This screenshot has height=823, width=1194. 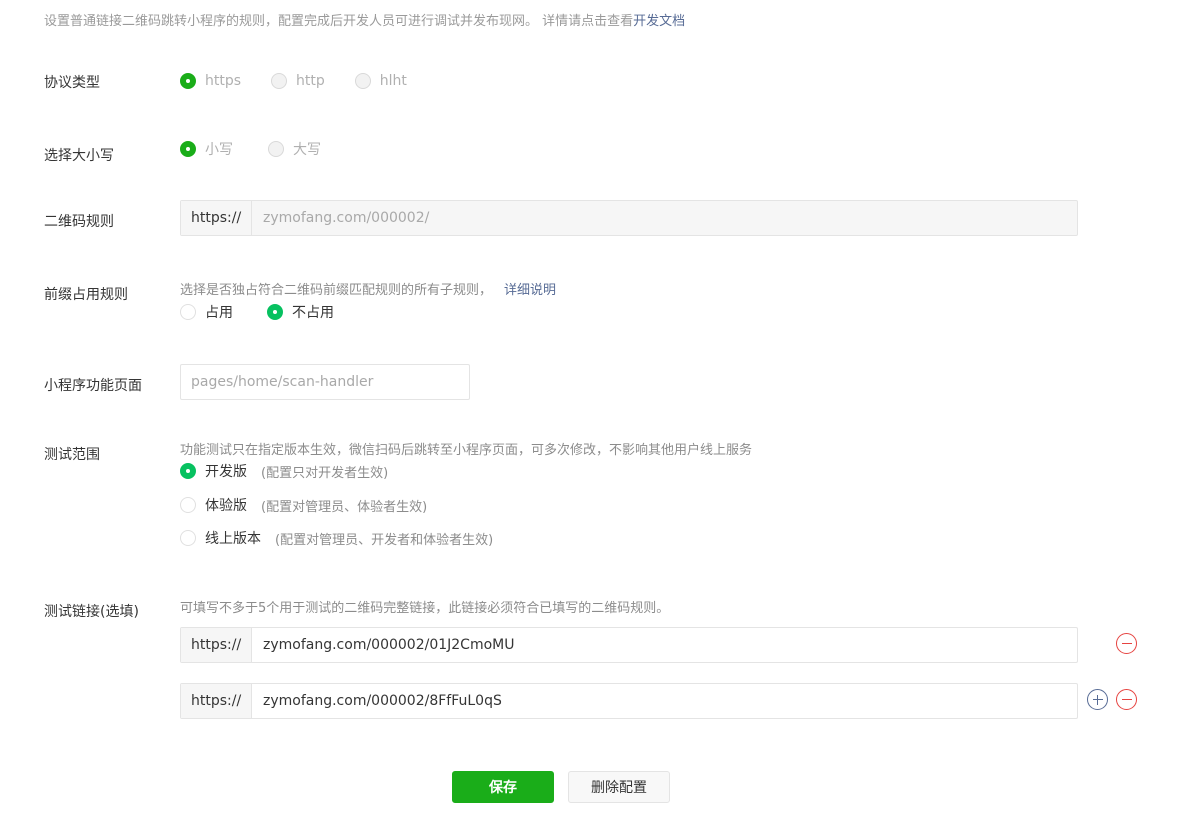 I want to click on prefix-option-not-occupy: 不占用, so click(x=300, y=312).